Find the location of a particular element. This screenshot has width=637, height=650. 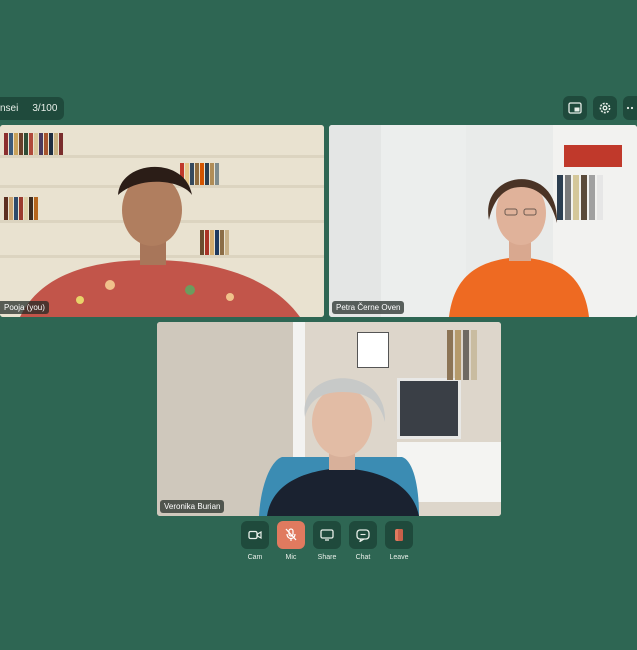

gear-icon is located at coordinates (605, 108).